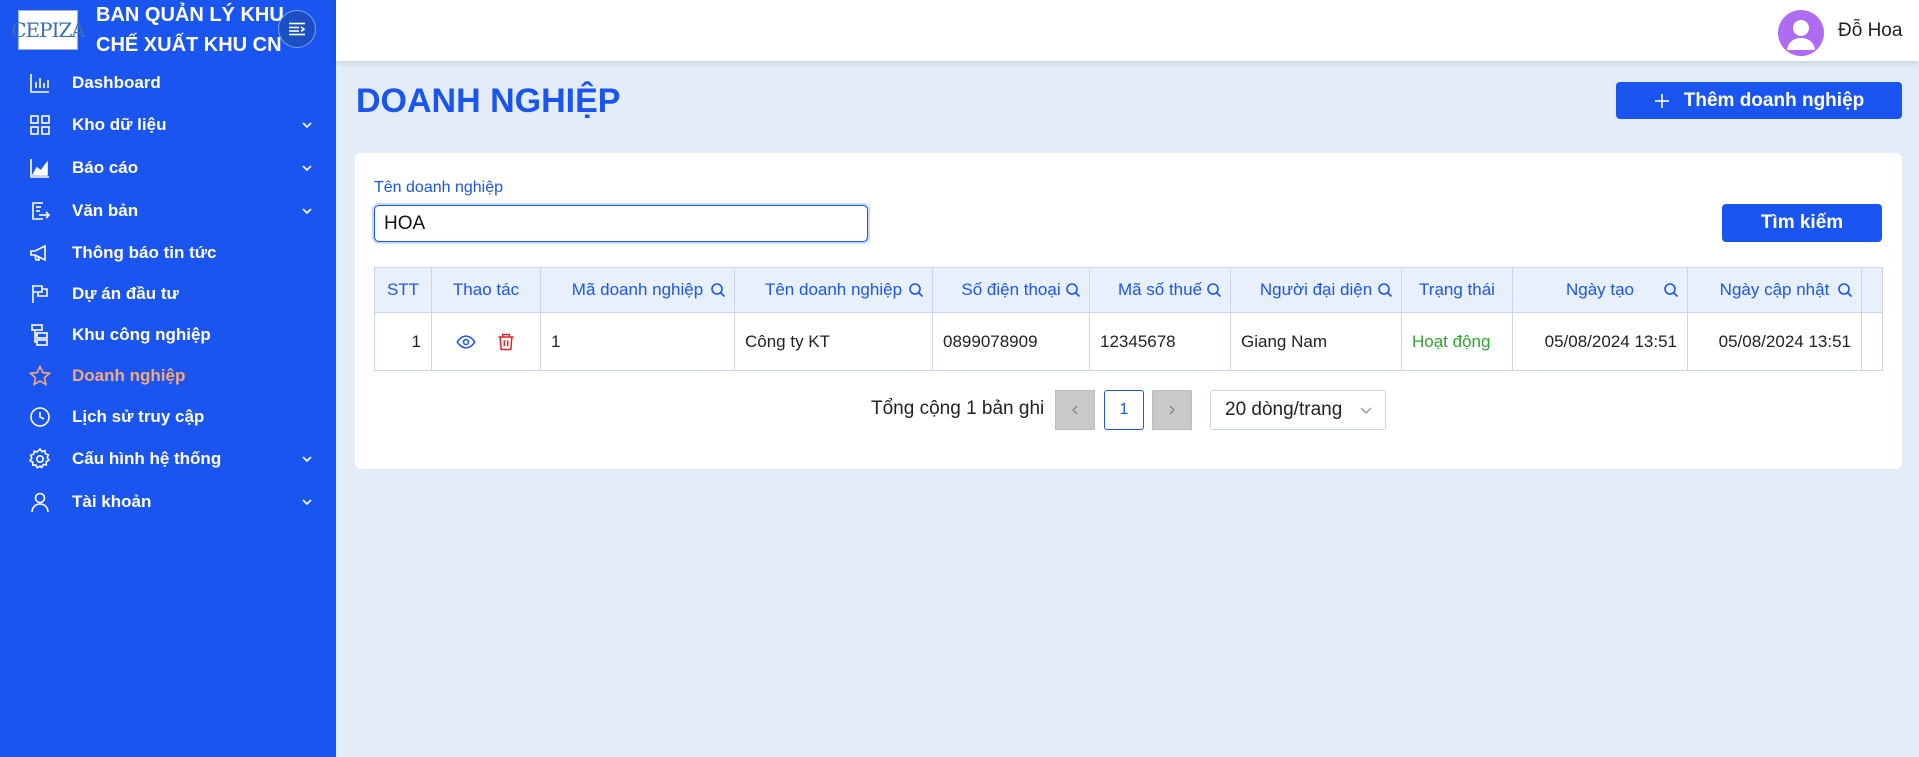 The height and width of the screenshot is (757, 1919). Describe the element at coordinates (191, 30) in the screenshot. I see `brand-title: BAN QUẢN LÝ KHU CHẾ XUẤT KHU CN` at that location.